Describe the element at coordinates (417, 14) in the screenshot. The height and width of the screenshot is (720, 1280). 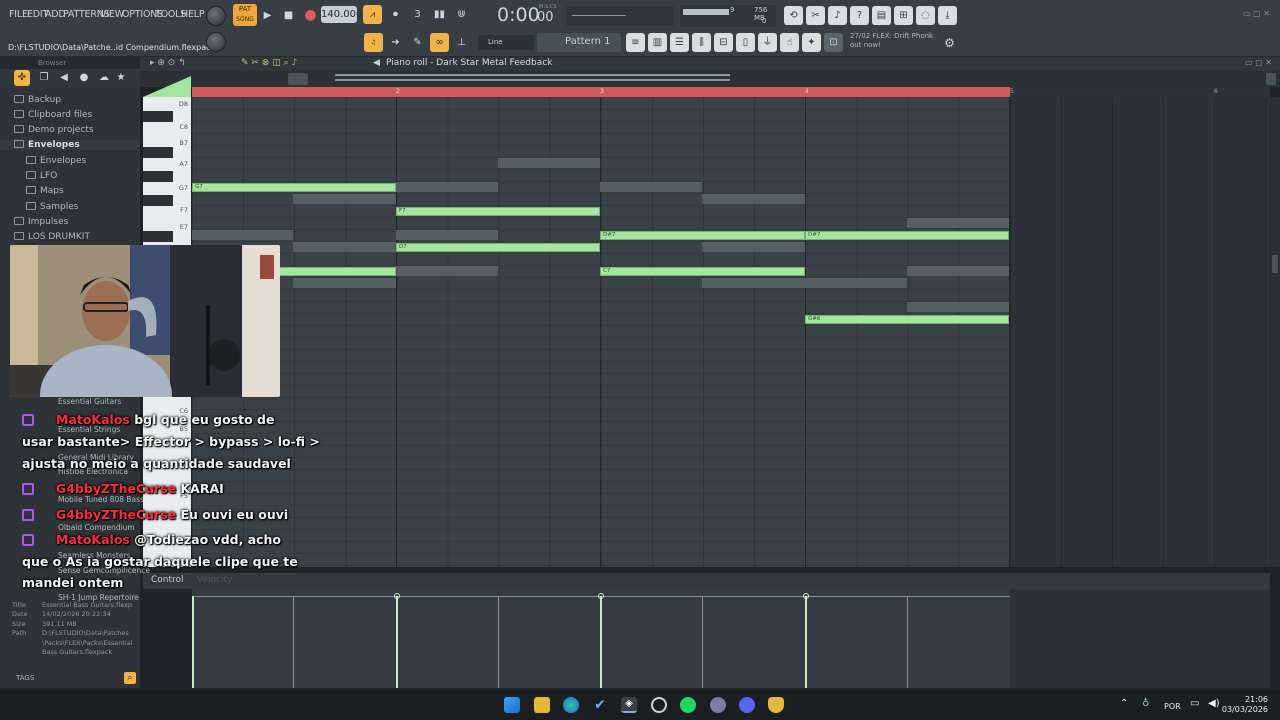
I see `countdown-icon: 3` at that location.